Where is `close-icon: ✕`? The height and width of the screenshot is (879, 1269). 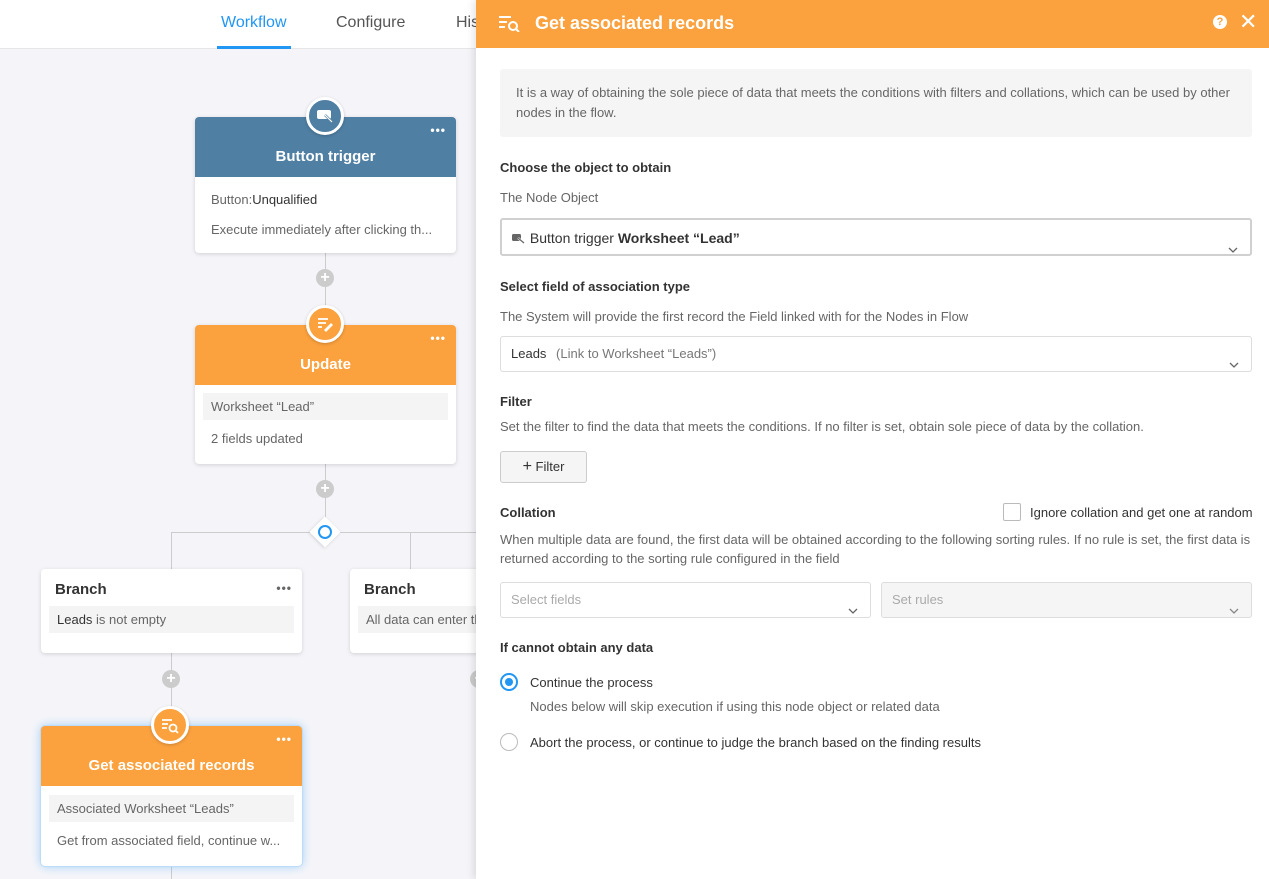
close-icon: ✕ is located at coordinates (1248, 22).